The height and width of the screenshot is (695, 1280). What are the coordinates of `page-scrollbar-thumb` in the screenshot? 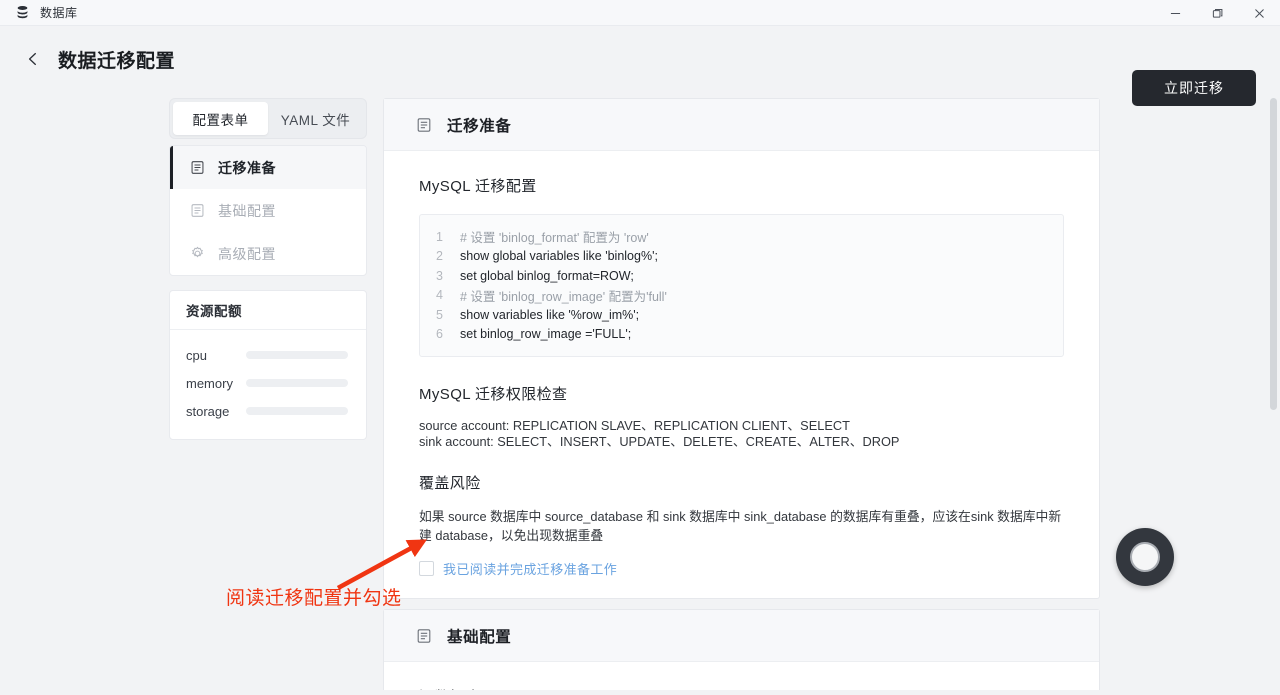 It's located at (1273, 254).